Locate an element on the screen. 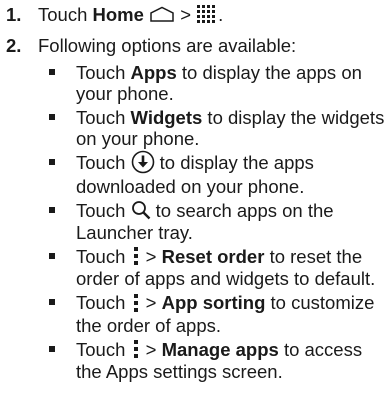 The image size is (389, 400). step-text: Following options are available: is located at coordinates (167, 46).